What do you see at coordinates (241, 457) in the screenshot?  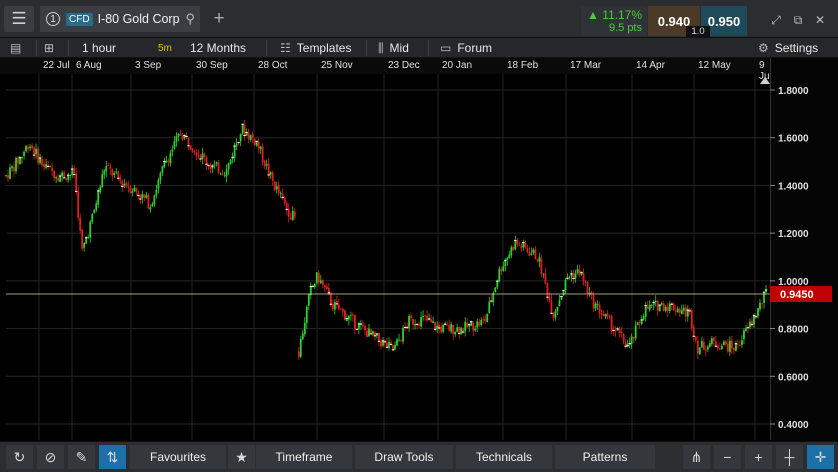 I see `star-icon: ★` at bounding box center [241, 457].